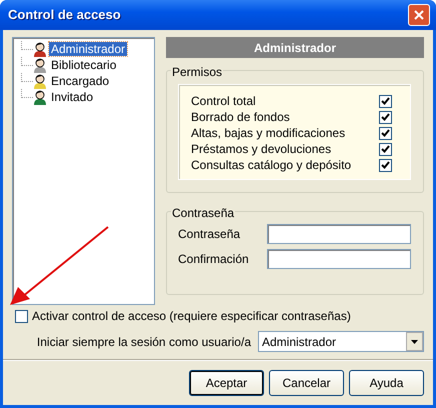  Describe the element at coordinates (341, 341) in the screenshot. I see `user-dropdown: Administrador` at that location.